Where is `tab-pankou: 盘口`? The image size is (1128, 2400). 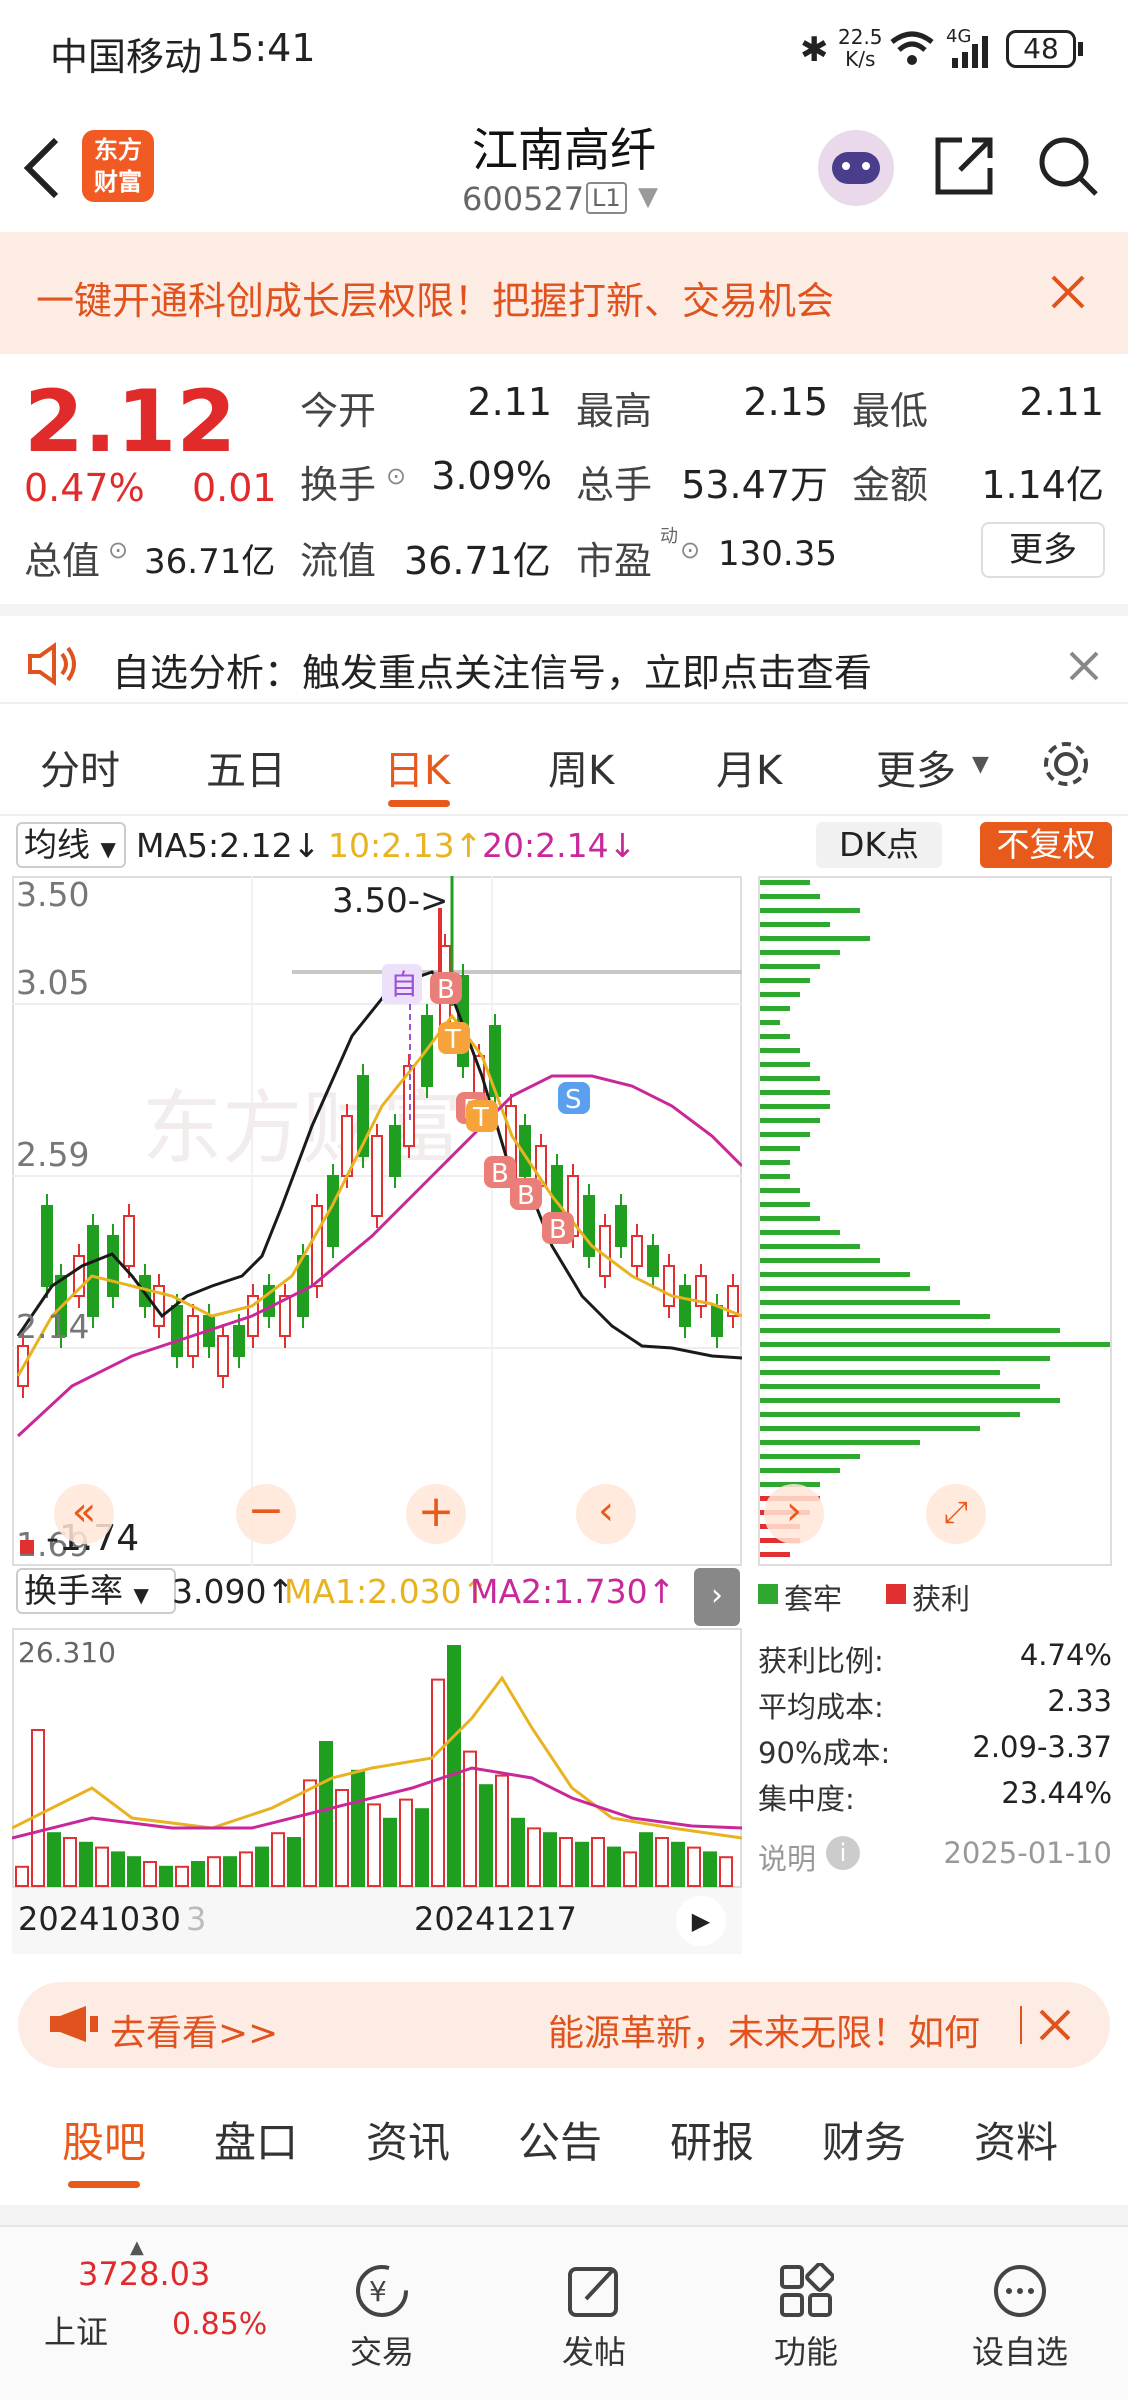 tab-pankou: 盘口 is located at coordinates (256, 2139).